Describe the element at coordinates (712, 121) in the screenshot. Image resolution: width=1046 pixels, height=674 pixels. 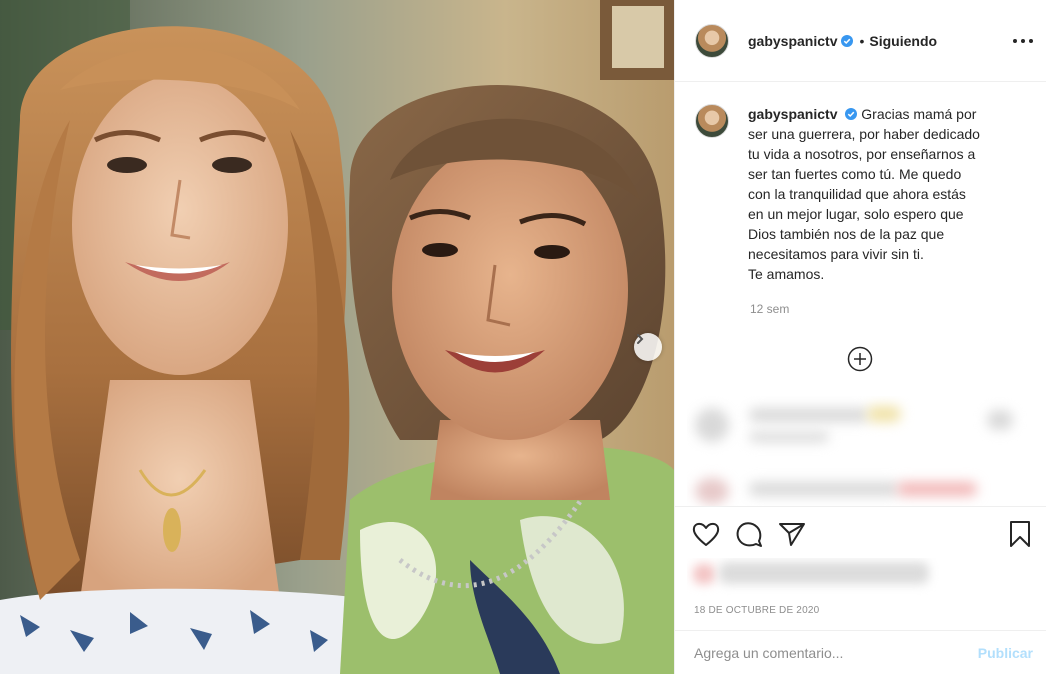
I see `caption-avatar` at that location.